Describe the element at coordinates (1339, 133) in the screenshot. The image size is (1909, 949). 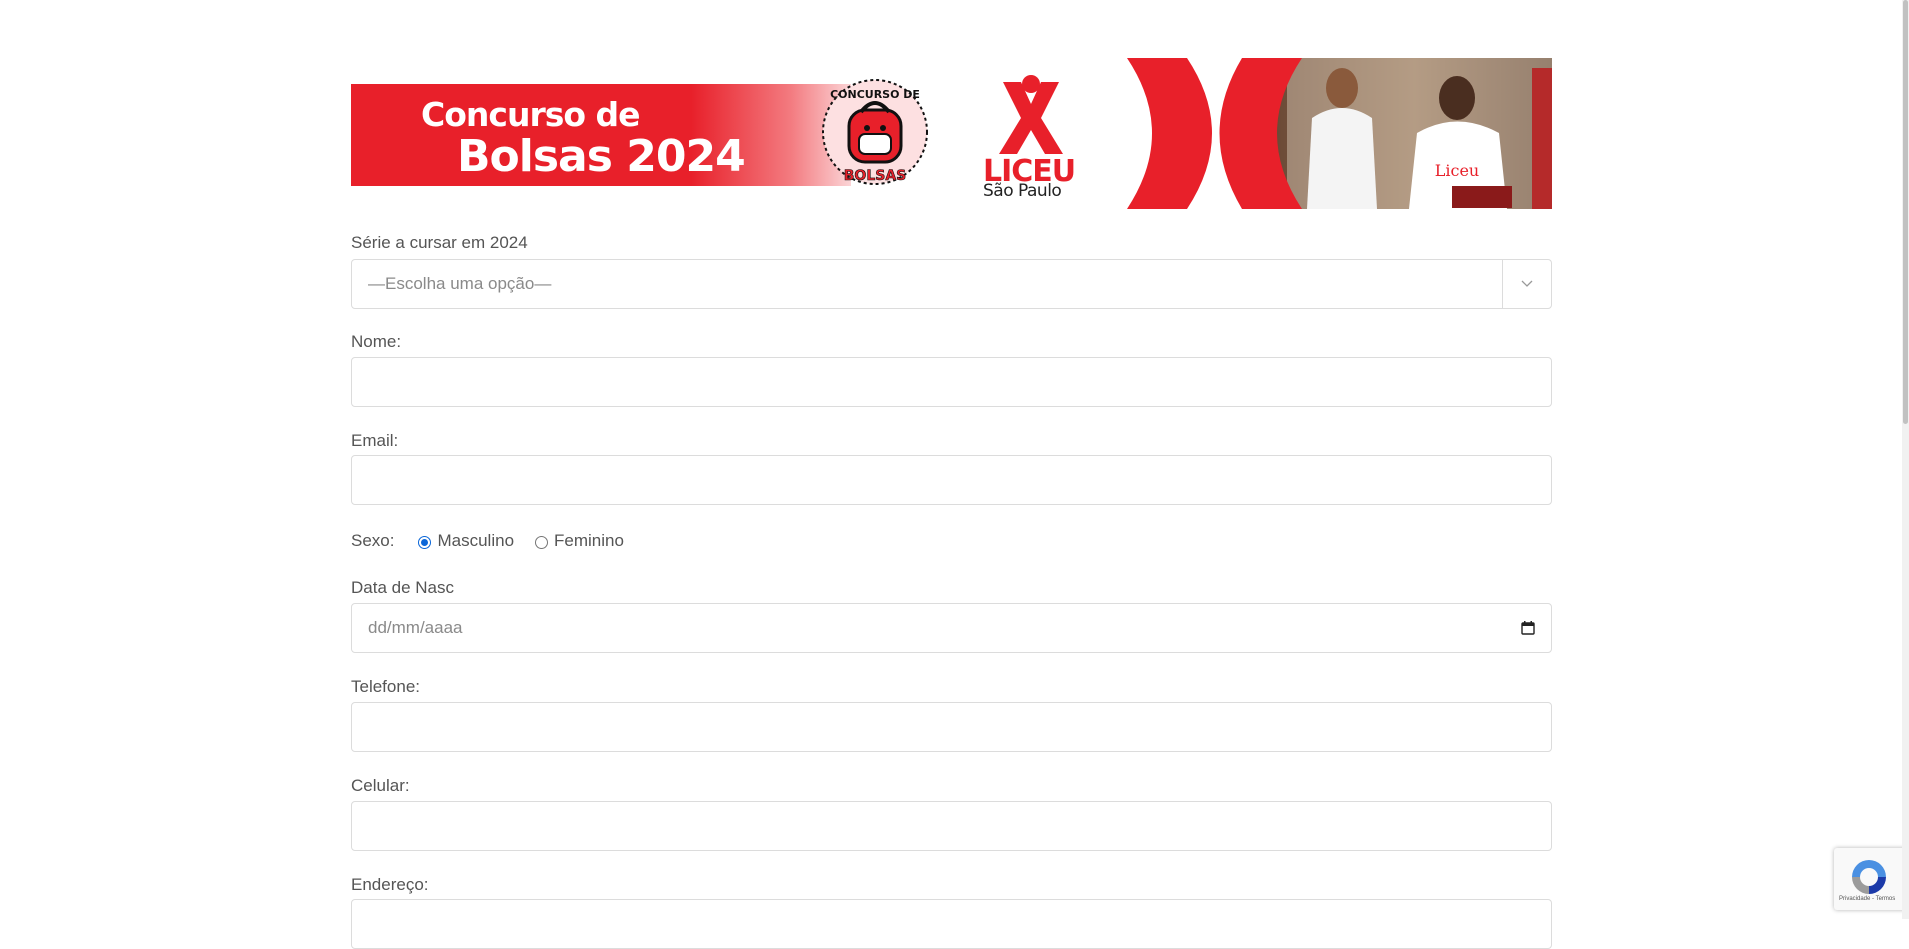
I see `students-photo: Liceu` at that location.